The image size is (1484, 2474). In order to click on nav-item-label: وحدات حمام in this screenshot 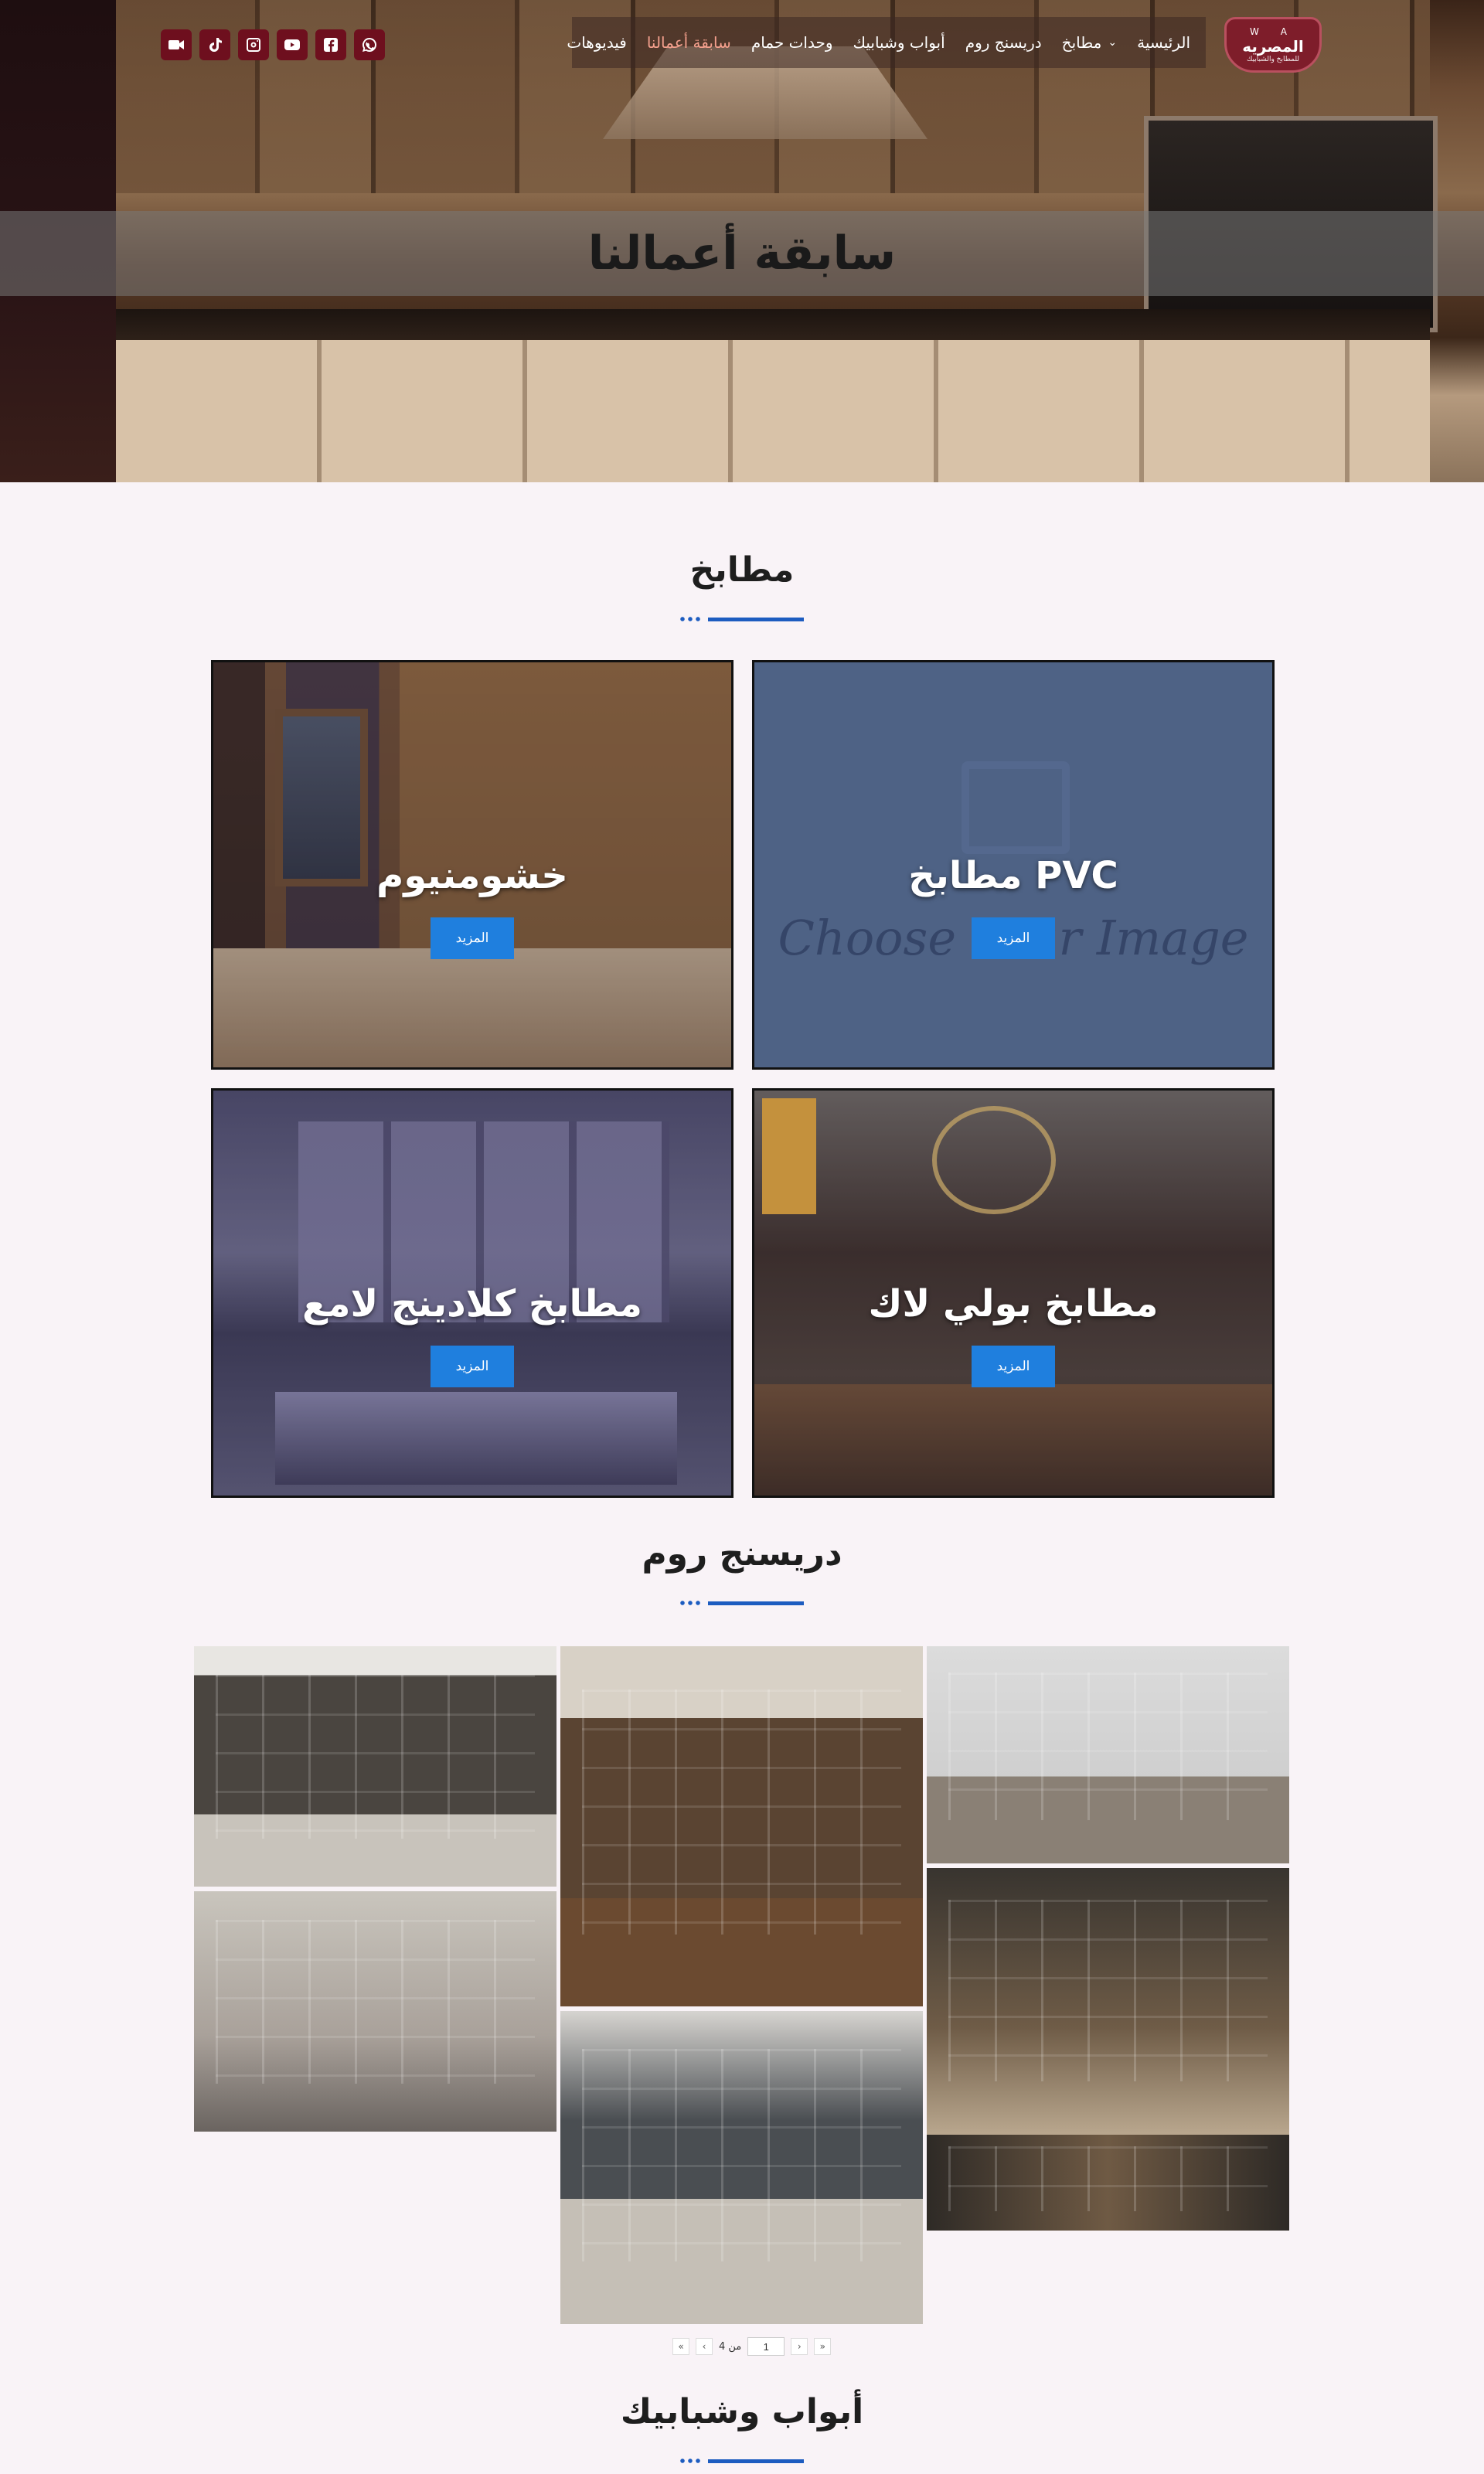, I will do `click(792, 42)`.